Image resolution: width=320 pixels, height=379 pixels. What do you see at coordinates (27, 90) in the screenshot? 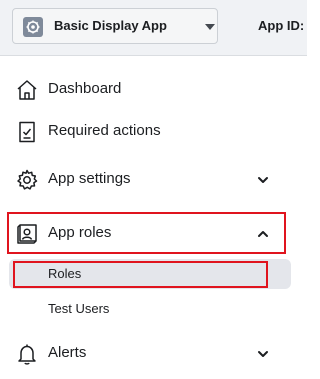
I see `house-icon` at bounding box center [27, 90].